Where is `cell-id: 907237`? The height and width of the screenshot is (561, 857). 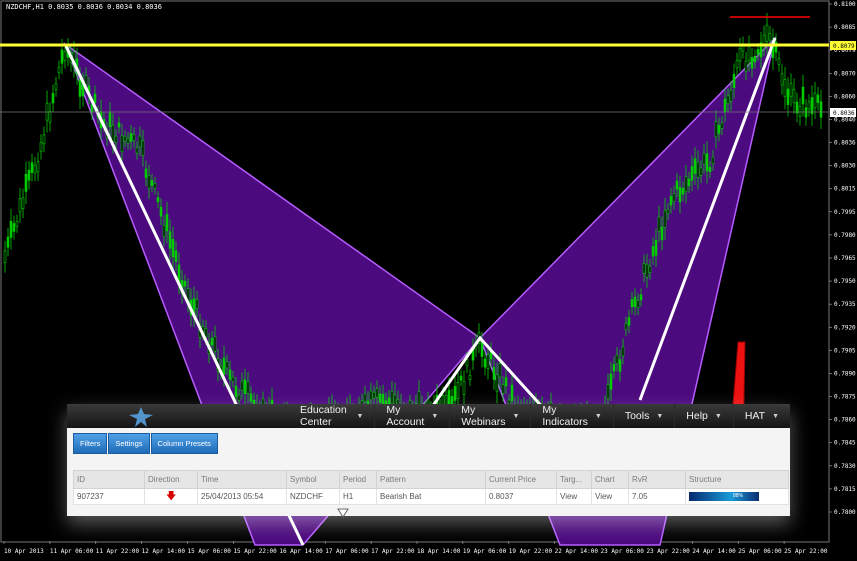 cell-id: 907237 is located at coordinates (109, 496).